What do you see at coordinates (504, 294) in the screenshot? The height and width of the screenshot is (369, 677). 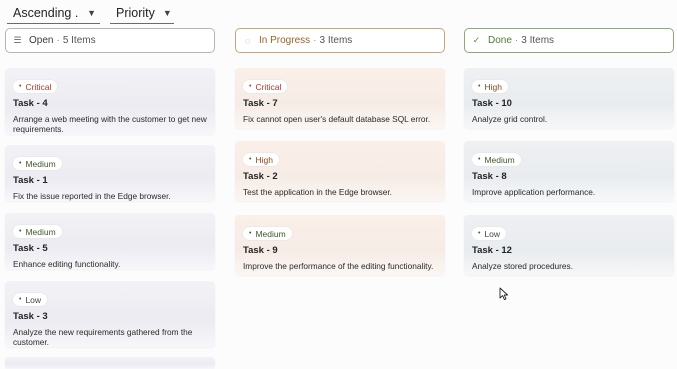 I see `mouse-cursor-icon` at bounding box center [504, 294].